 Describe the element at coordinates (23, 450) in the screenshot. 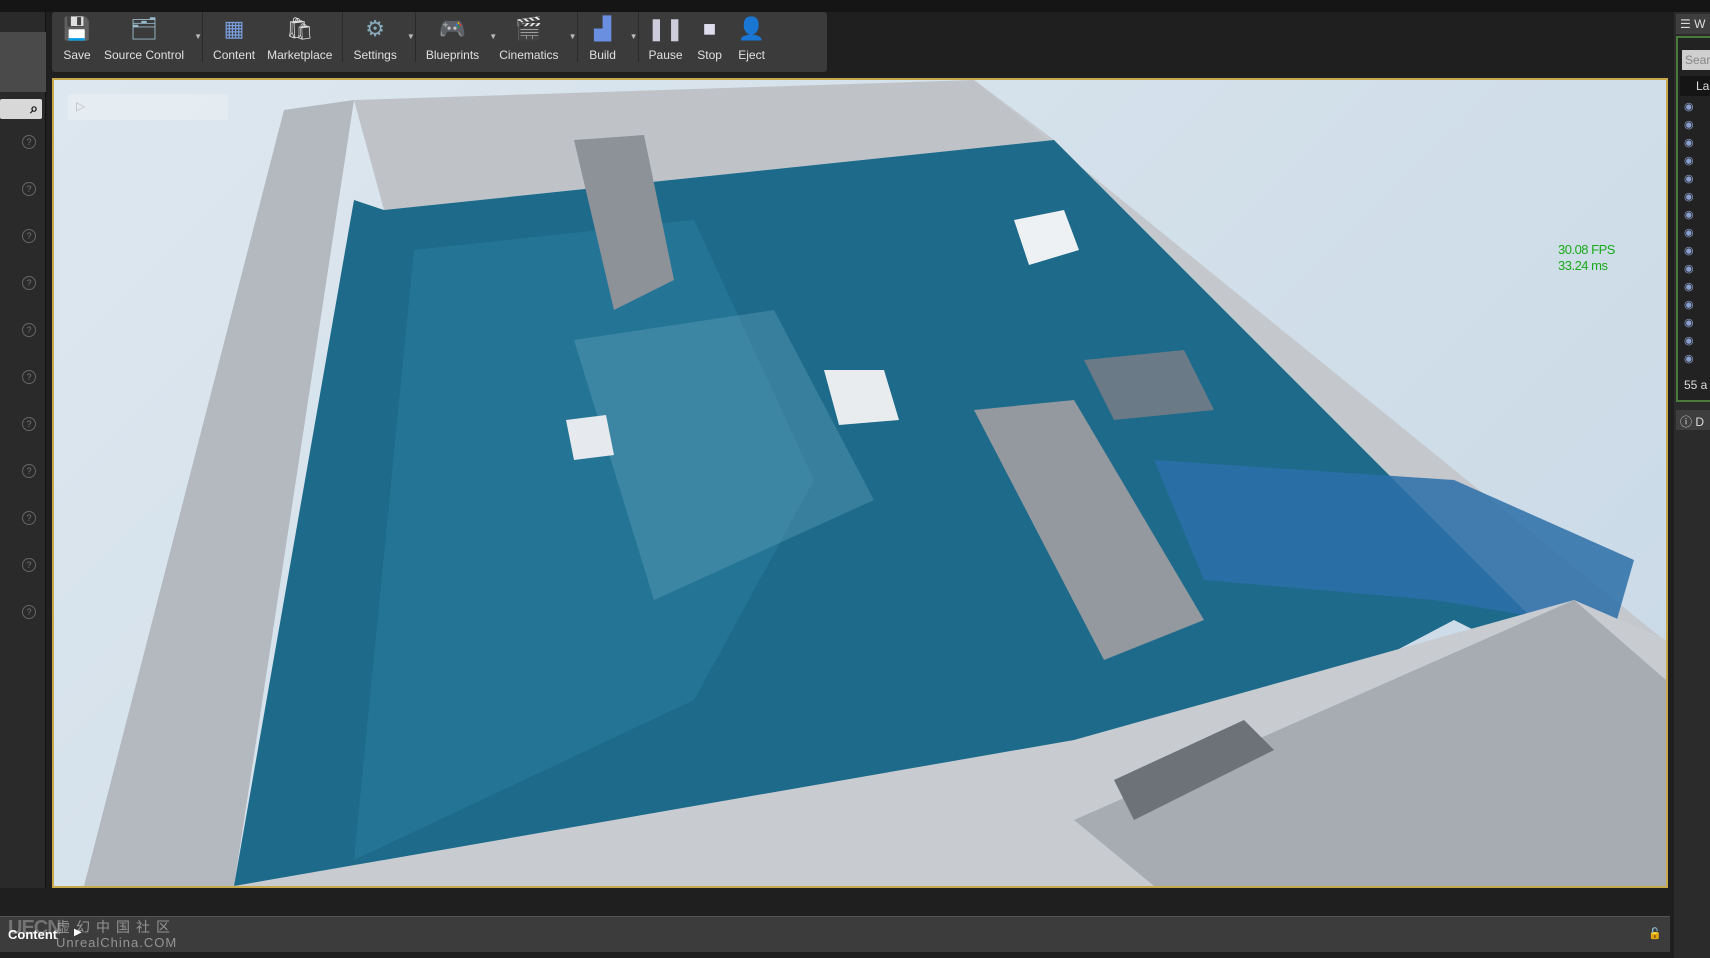

I see `left-panel: ⌕ ? ? ? ? ? ? ? ? ? ? ?` at that location.